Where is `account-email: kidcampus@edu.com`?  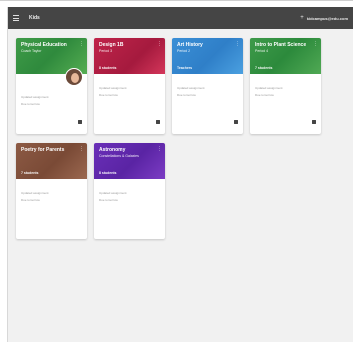
account-email: kidcampus@edu.com is located at coordinates (327, 18).